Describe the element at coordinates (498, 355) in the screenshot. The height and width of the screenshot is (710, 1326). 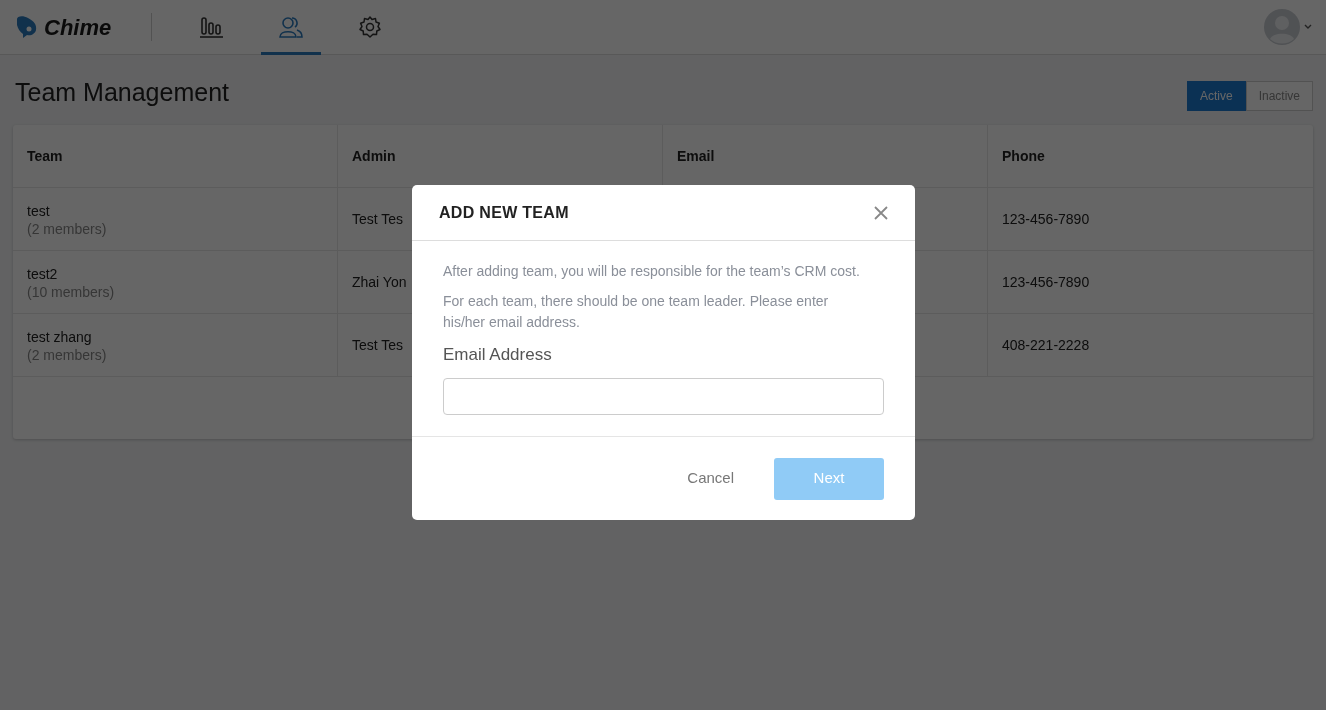
I see `field-label: Email Address` at that location.